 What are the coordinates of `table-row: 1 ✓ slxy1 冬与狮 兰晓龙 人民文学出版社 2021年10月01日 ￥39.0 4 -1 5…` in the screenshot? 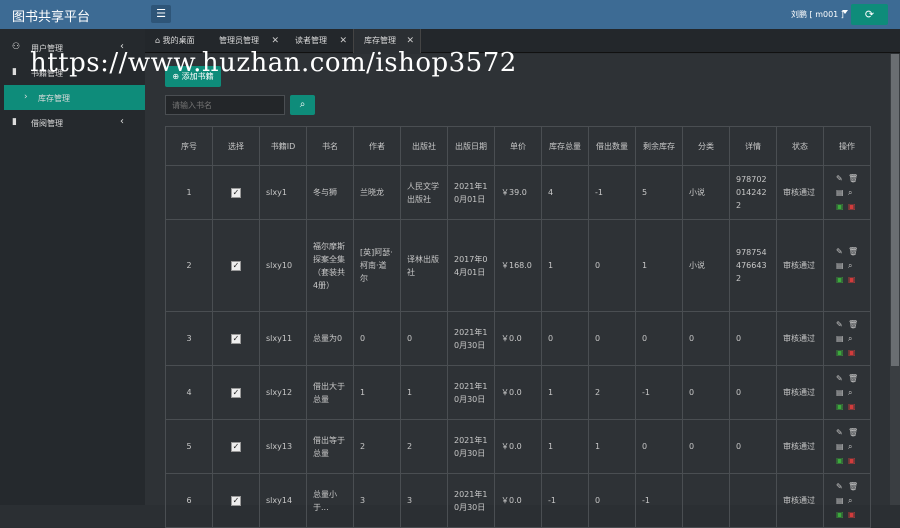 It's located at (518, 192).